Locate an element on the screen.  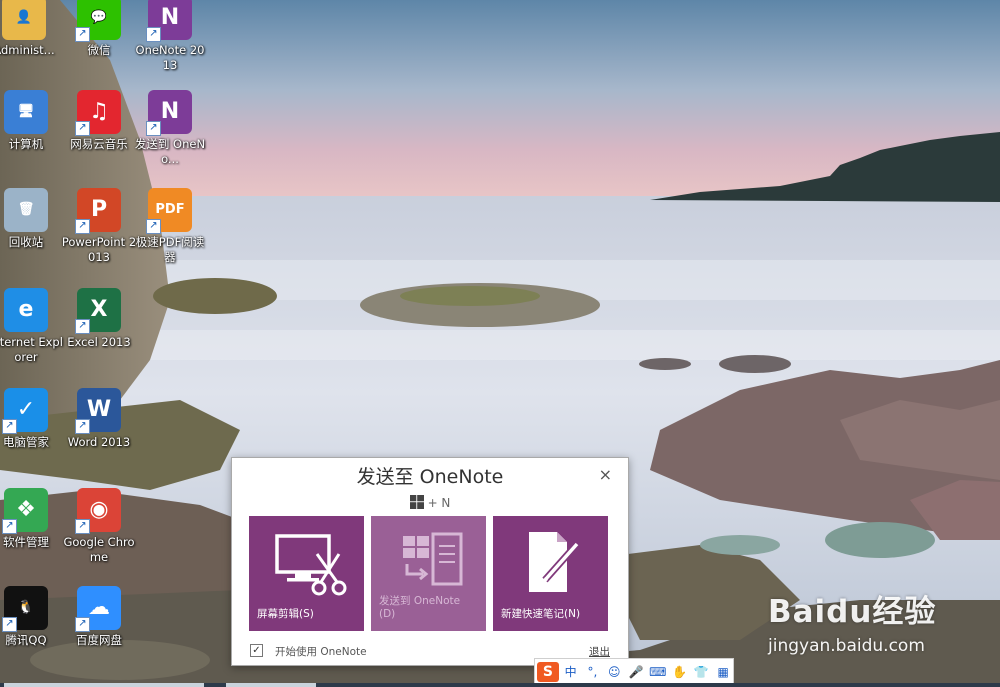
dialog-title: 发送至 OneNote is located at coordinates (430, 477).